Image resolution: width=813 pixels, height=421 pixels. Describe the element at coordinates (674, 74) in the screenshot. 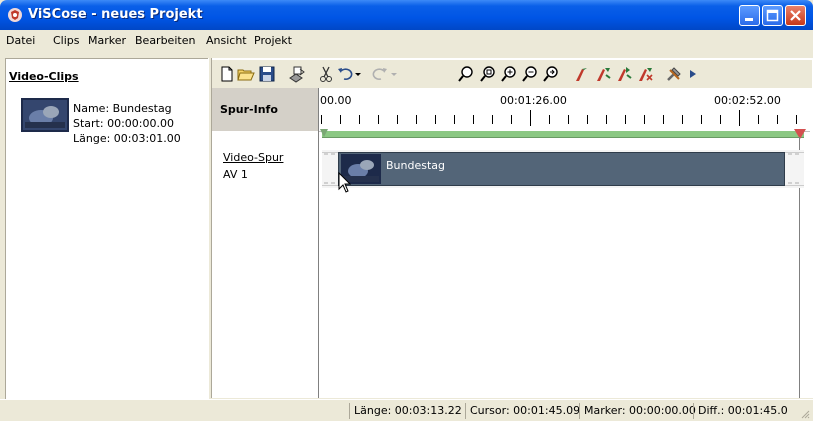

I see `tools-icon` at that location.